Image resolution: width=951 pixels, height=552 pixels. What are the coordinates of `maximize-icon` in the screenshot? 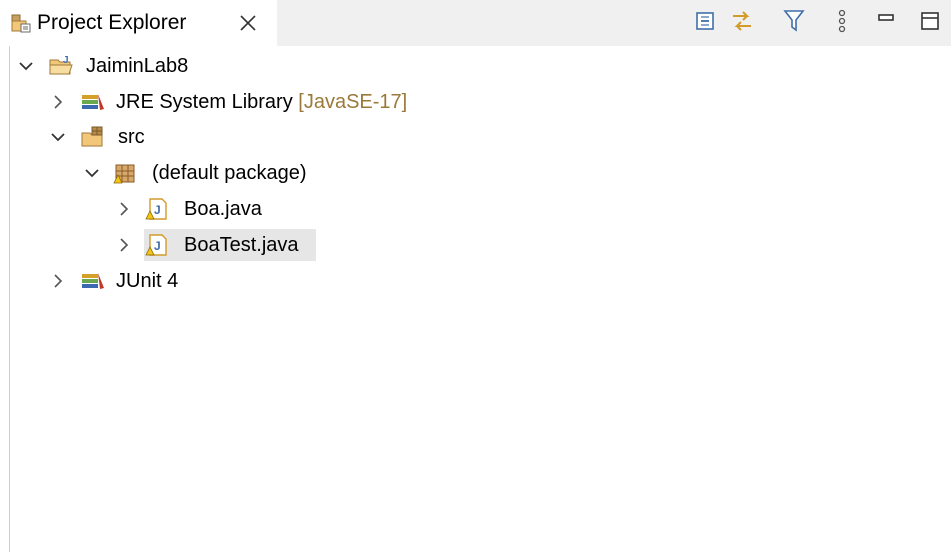 It's located at (930, 21).